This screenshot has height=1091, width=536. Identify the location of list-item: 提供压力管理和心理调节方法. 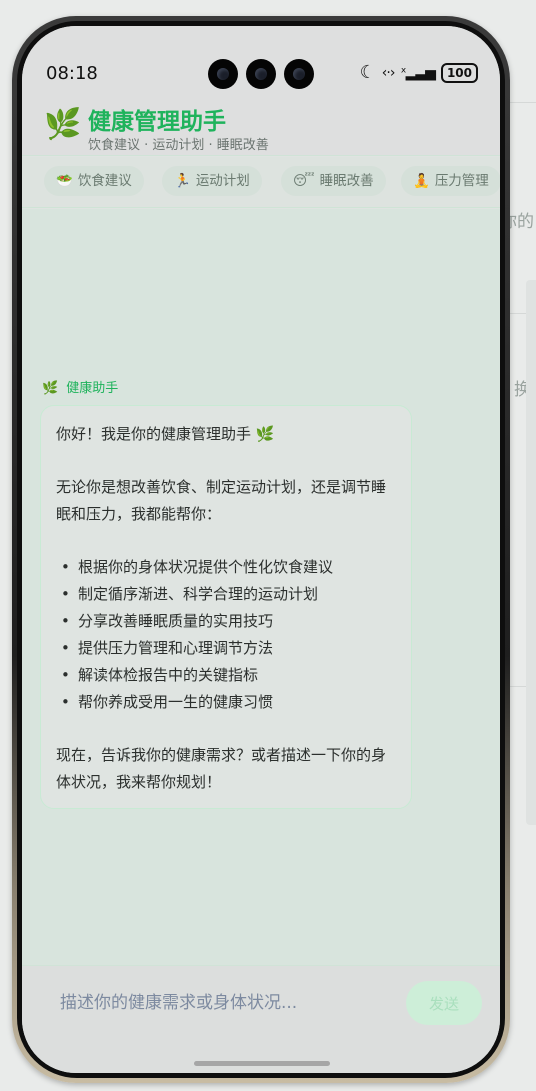
(226, 648).